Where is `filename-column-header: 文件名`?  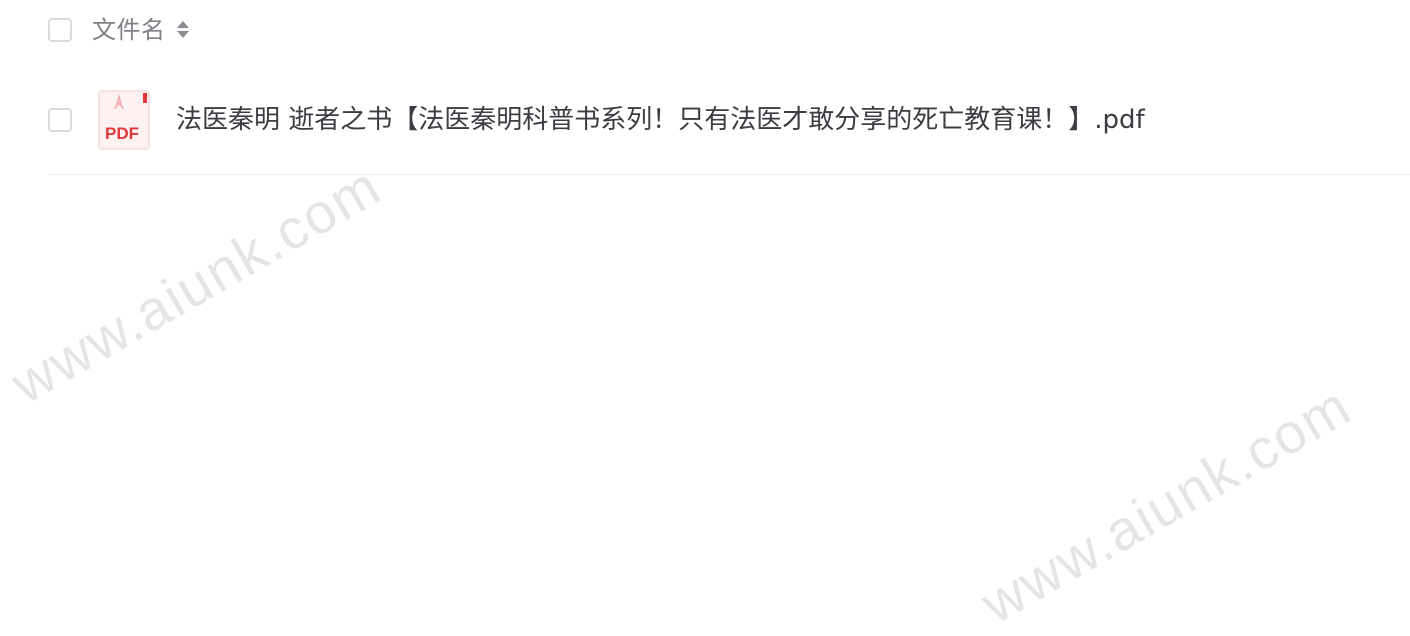 filename-column-header: 文件名 is located at coordinates (129, 30).